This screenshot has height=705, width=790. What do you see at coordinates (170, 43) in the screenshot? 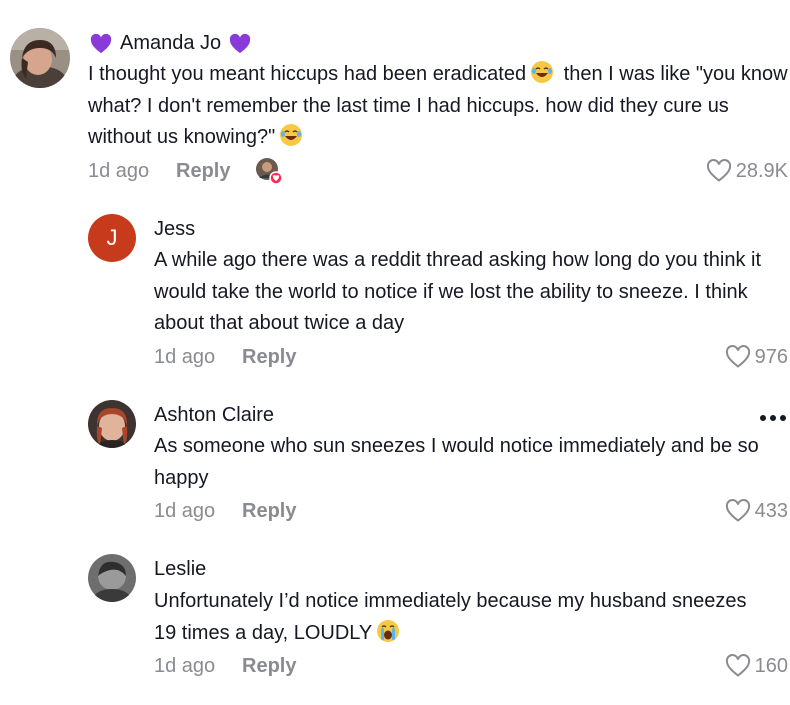
I see `comment-author: Amanda Jo` at bounding box center [170, 43].